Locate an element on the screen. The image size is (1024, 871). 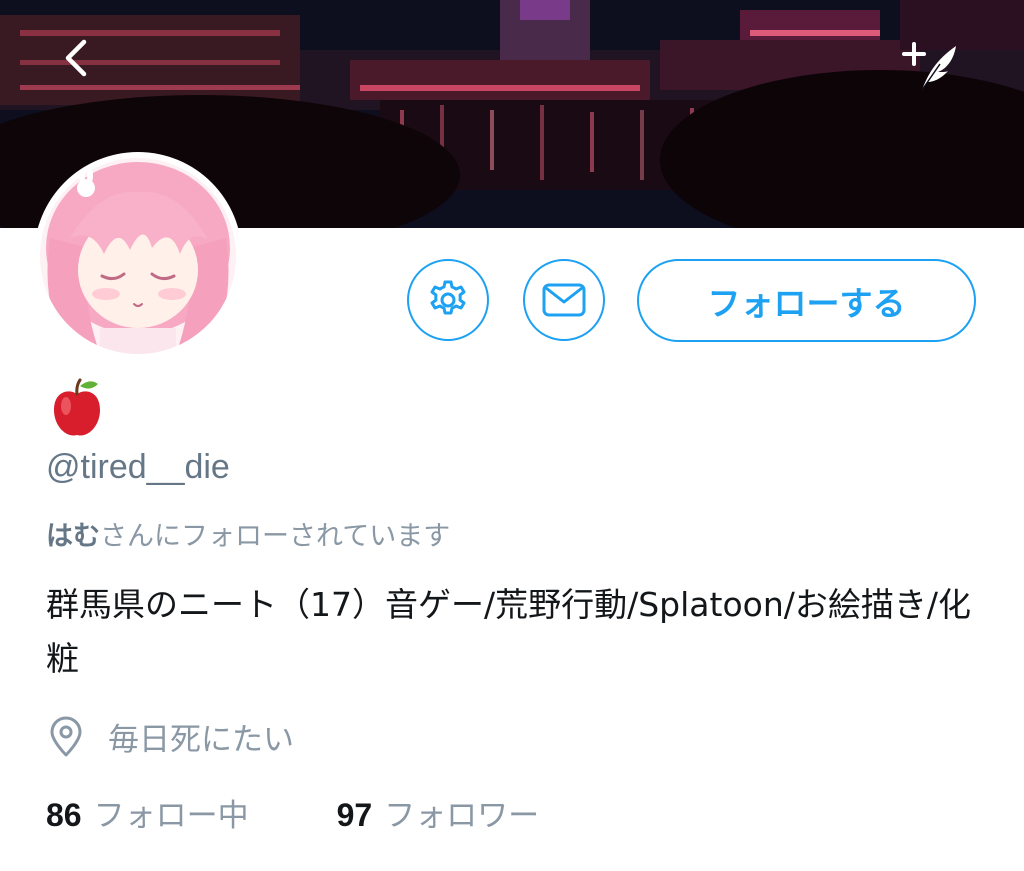
envelope-icon is located at coordinates (564, 300).